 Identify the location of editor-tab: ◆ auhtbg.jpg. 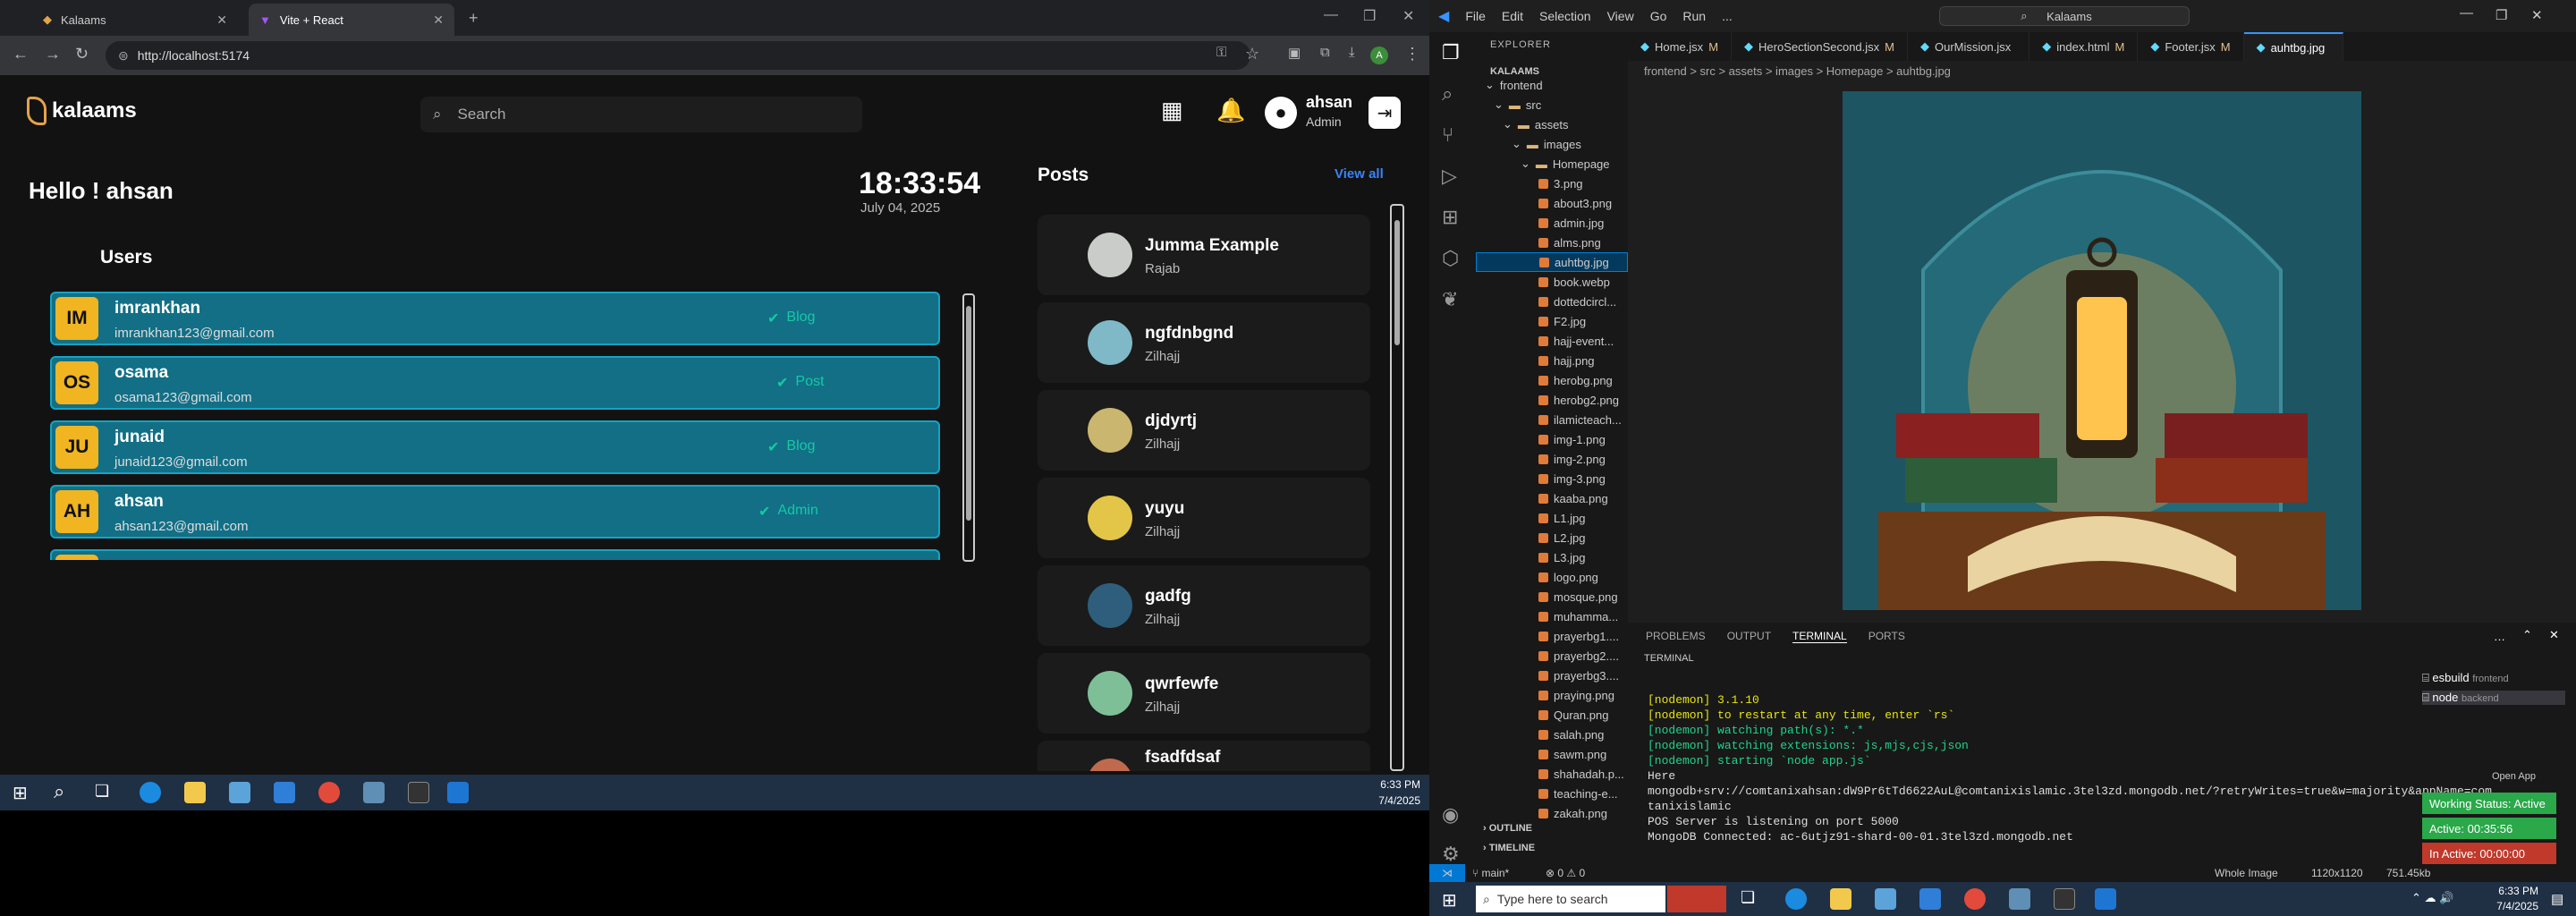
(2293, 46).